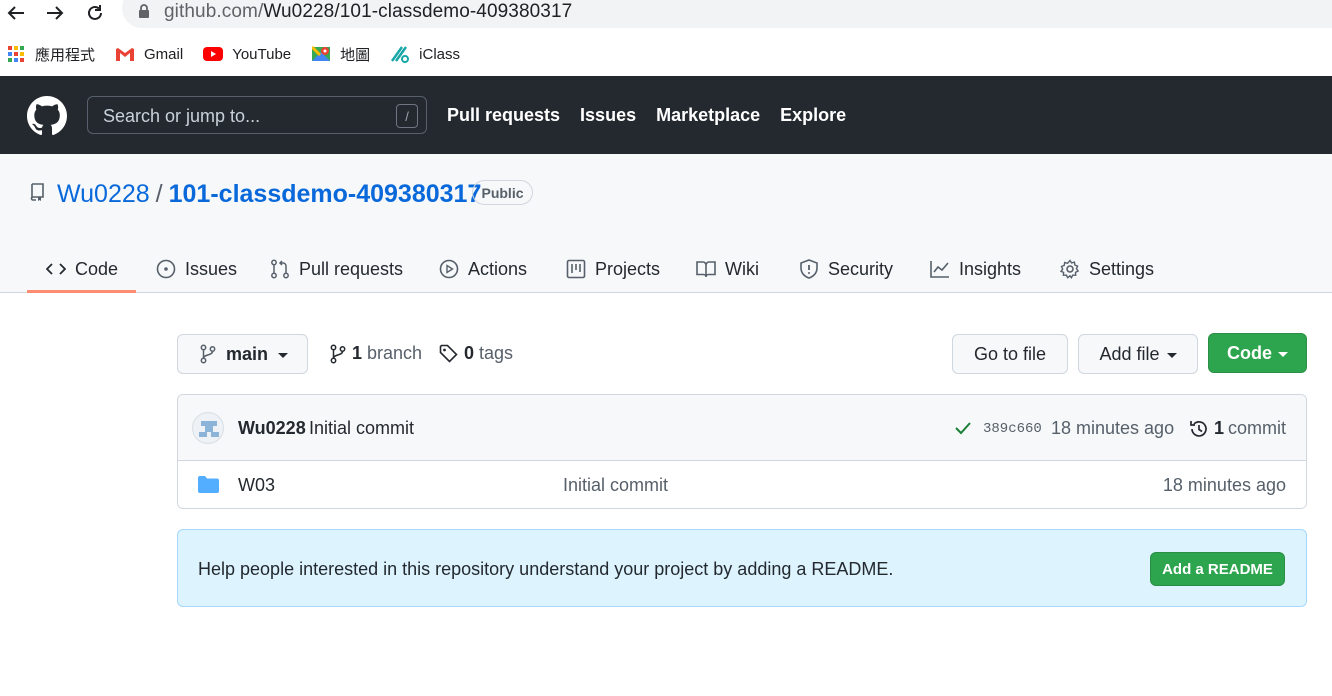 The height and width of the screenshot is (696, 1332). Describe the element at coordinates (16, 54) in the screenshot. I see `apps-grid-icon` at that location.